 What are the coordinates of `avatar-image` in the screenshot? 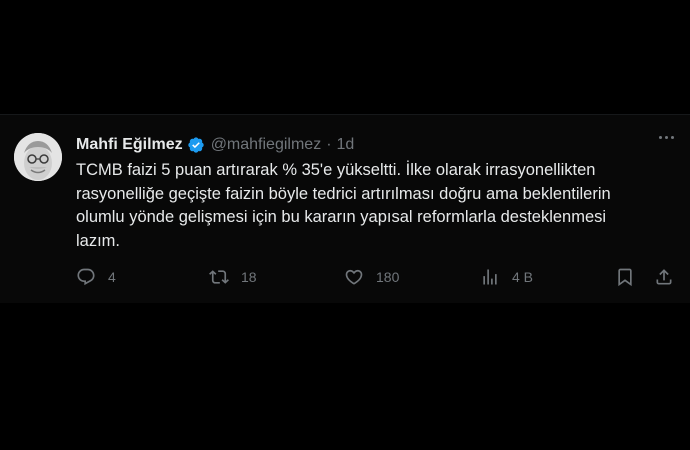 It's located at (38, 157).